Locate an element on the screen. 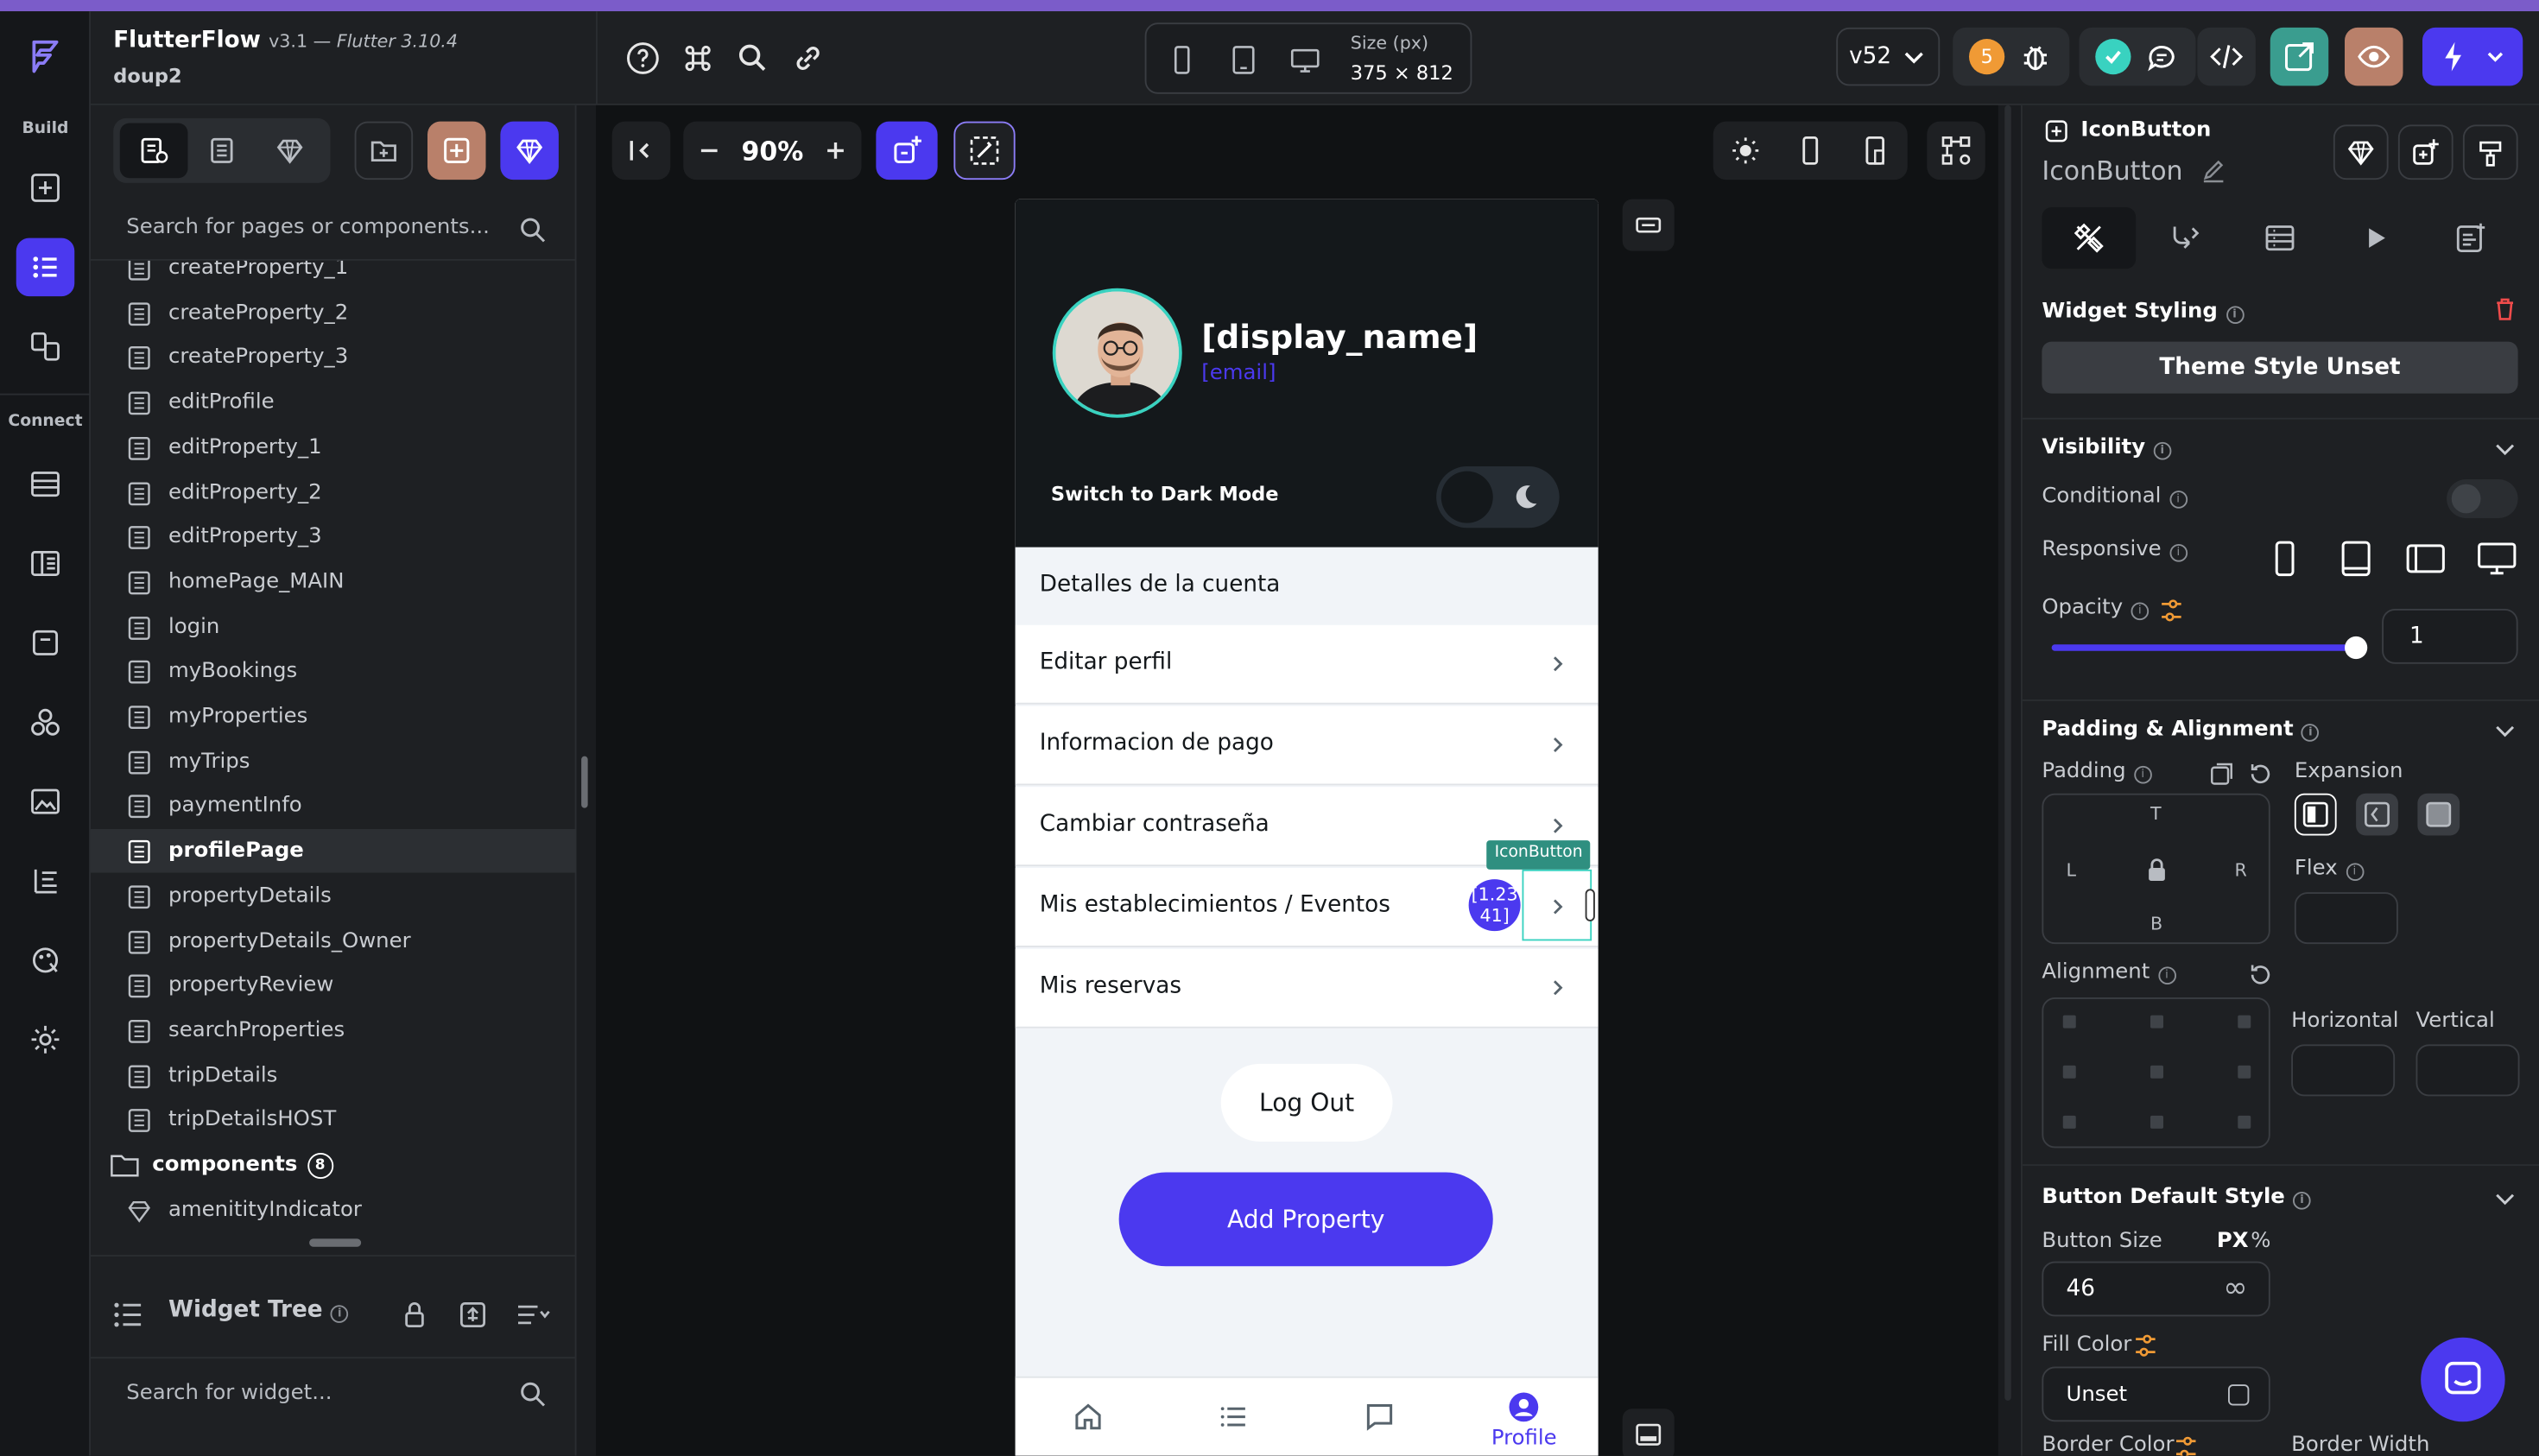 Image resolution: width=2539 pixels, height=1456 pixels. search-icon is located at coordinates (753, 58).